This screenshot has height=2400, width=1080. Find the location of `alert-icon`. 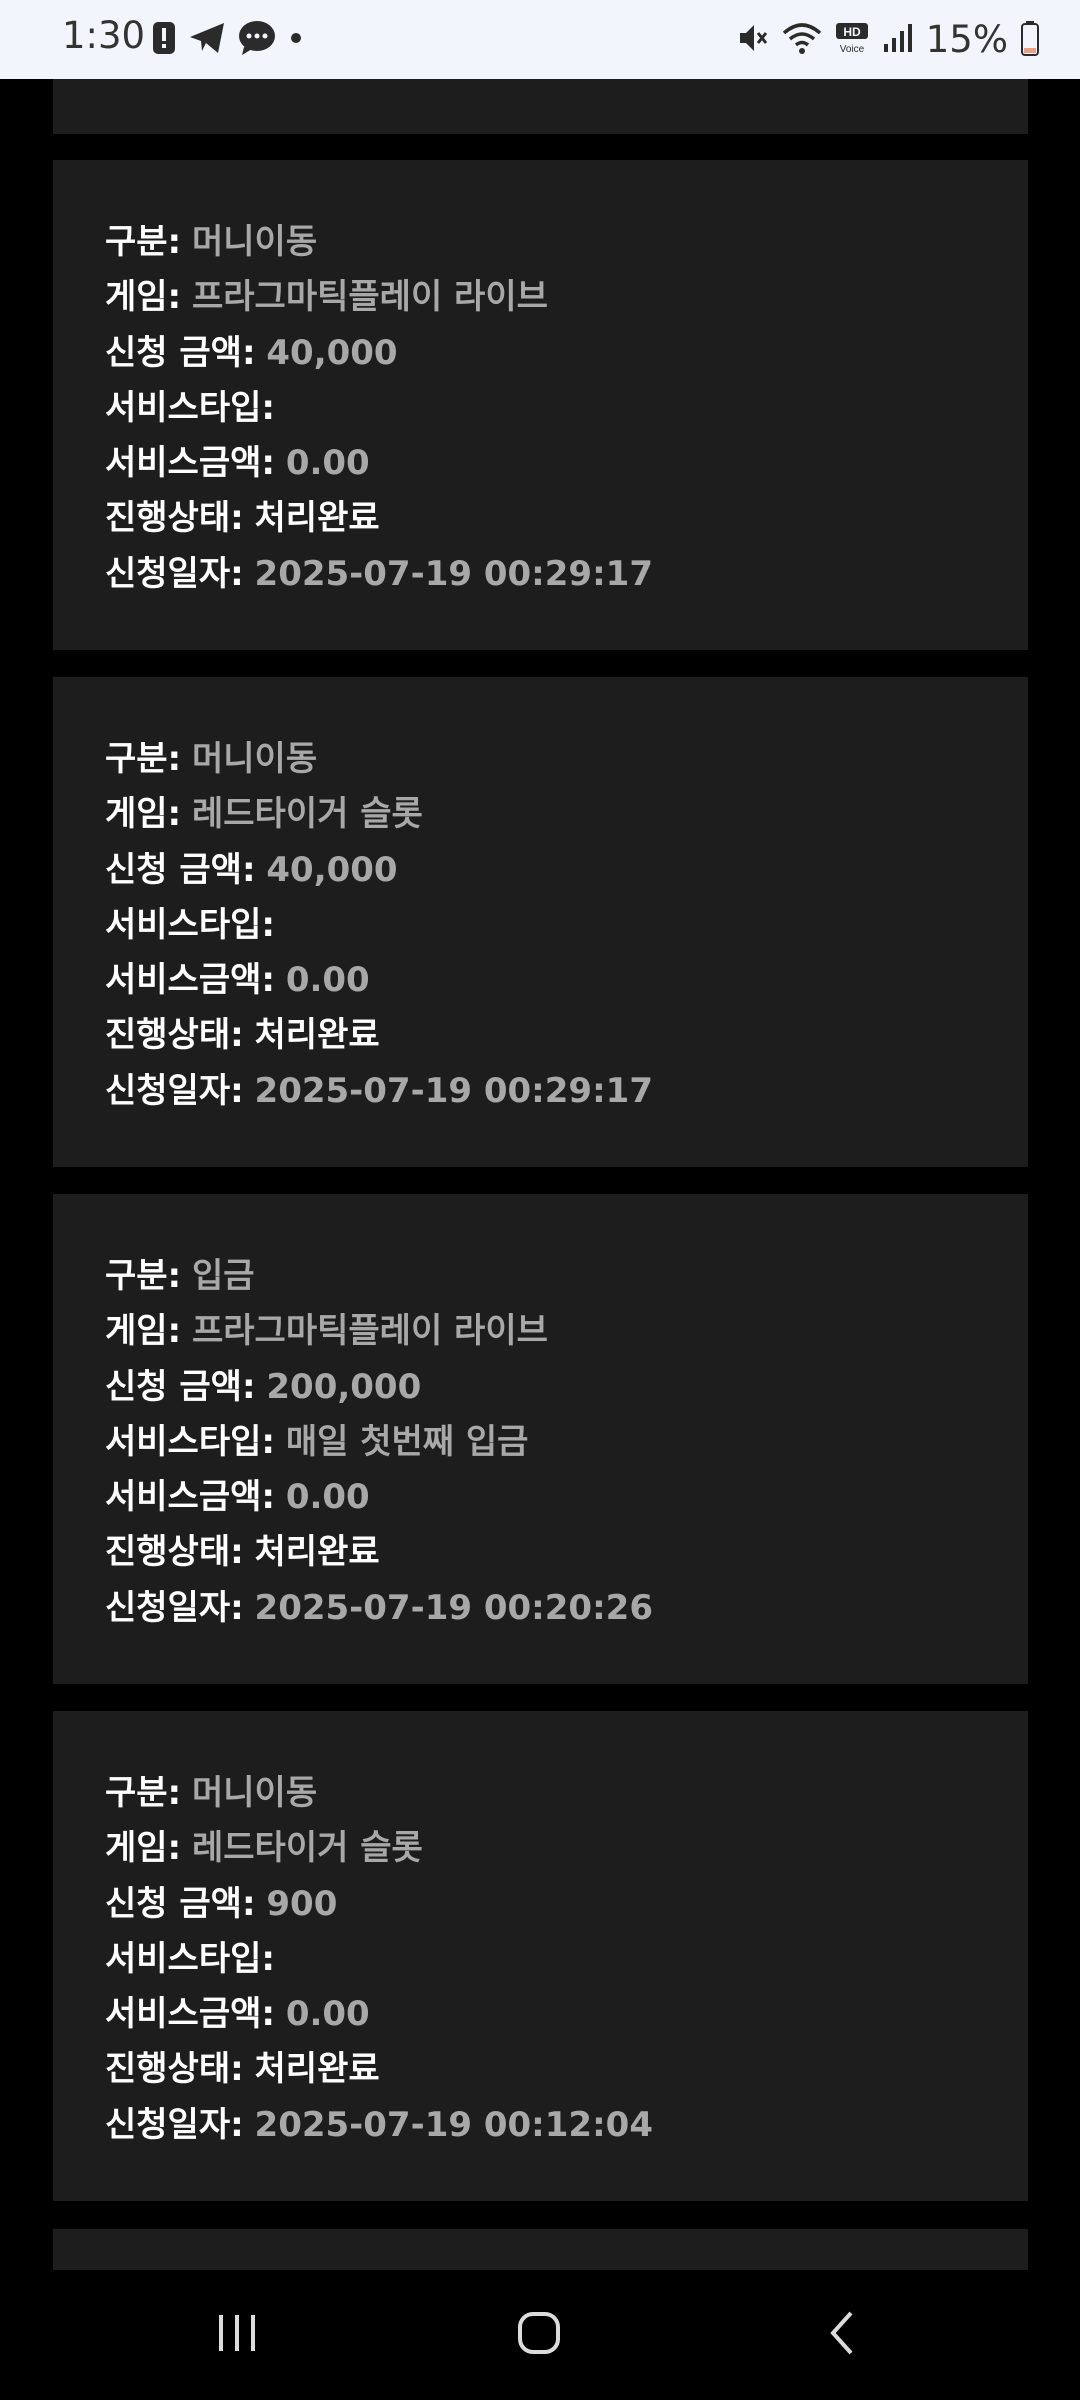

alert-icon is located at coordinates (164, 40).